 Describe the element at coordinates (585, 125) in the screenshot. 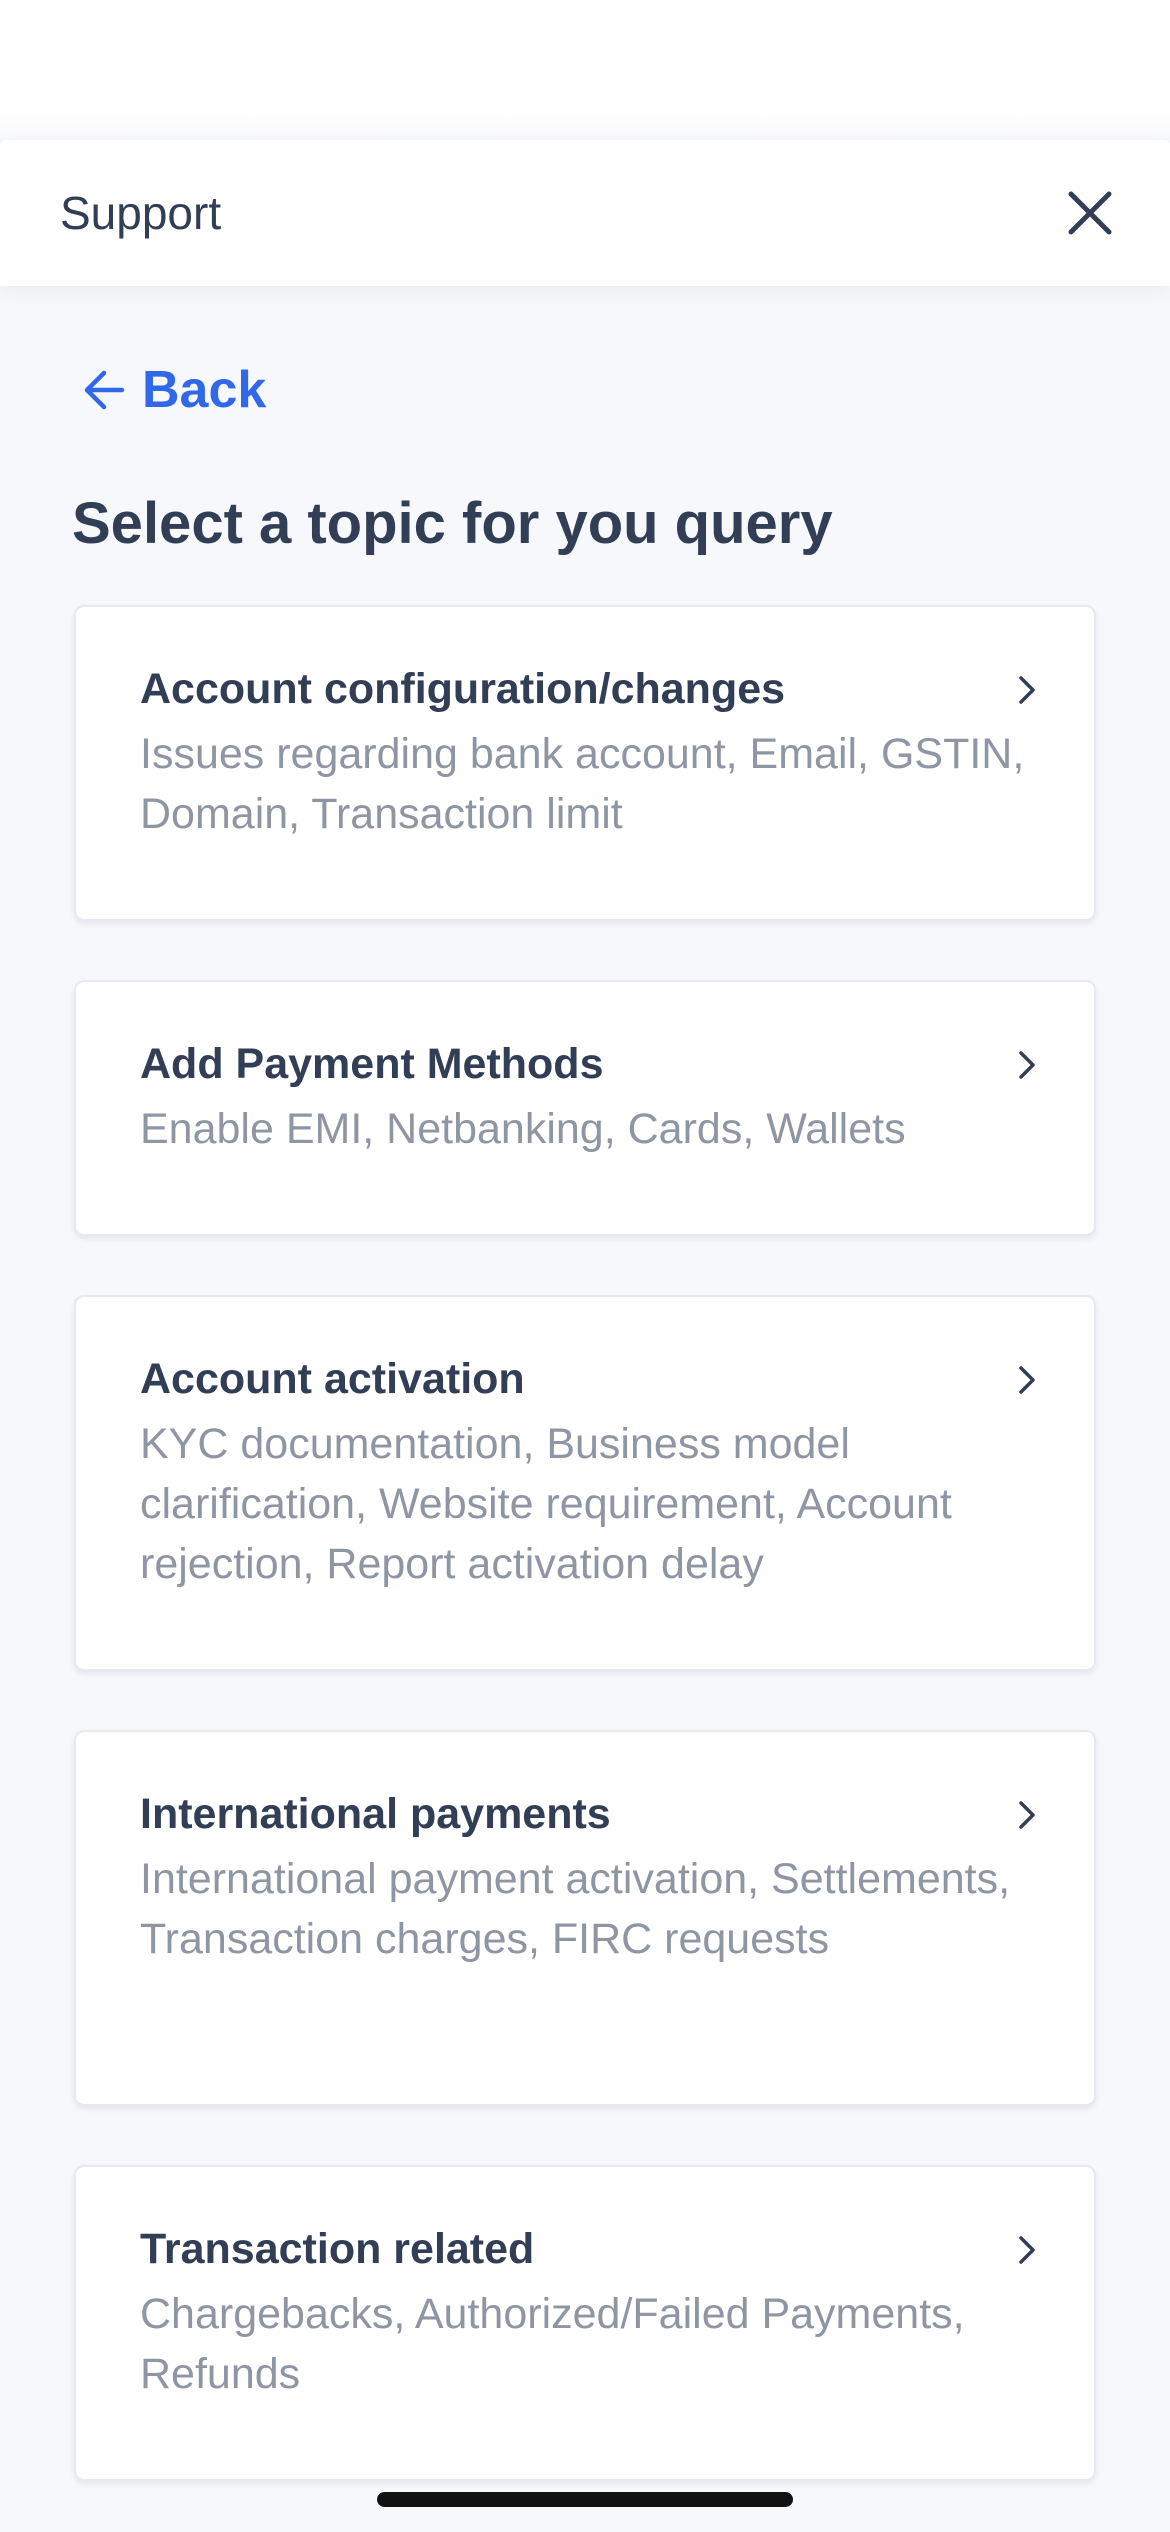

I see `status-bar-fade` at that location.